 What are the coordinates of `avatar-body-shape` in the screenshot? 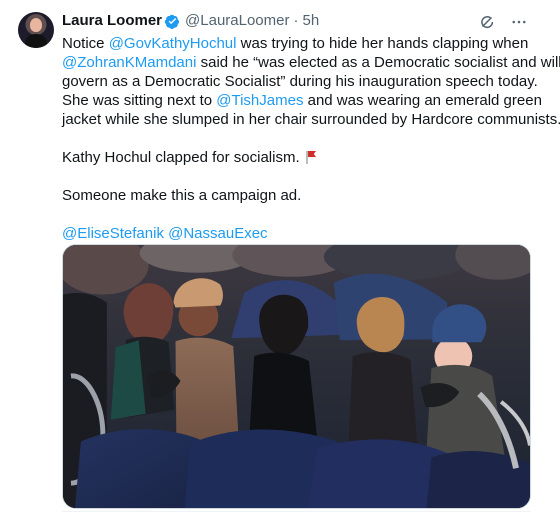 It's located at (36, 41).